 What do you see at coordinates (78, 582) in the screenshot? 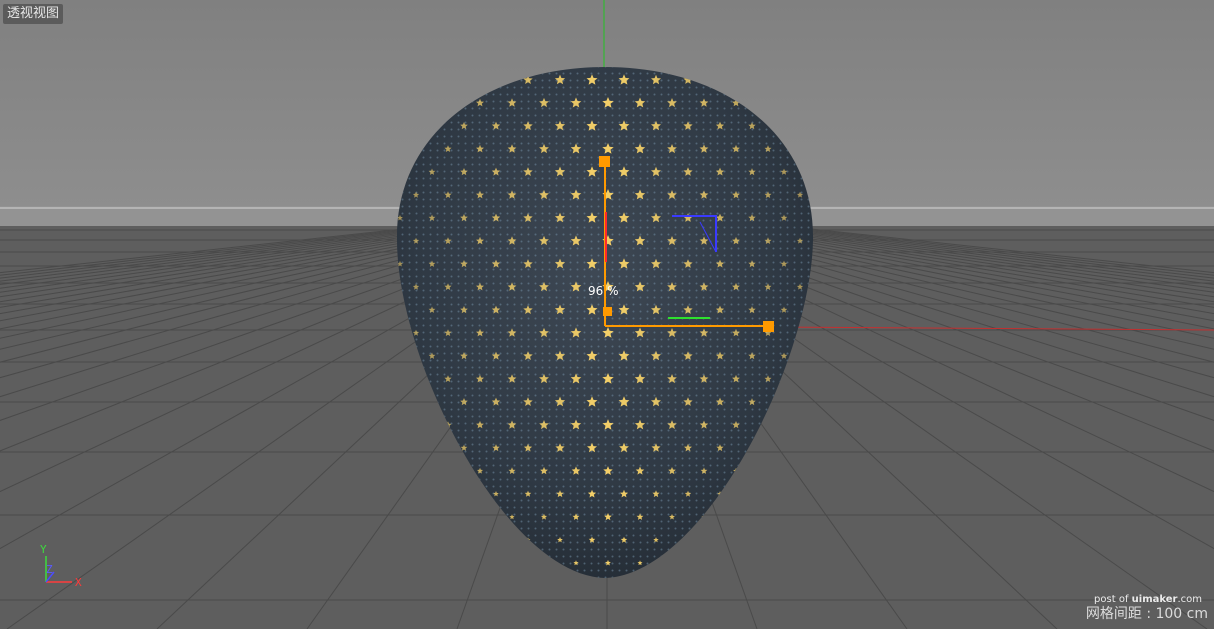
I see `axis-x-label: X` at bounding box center [78, 582].